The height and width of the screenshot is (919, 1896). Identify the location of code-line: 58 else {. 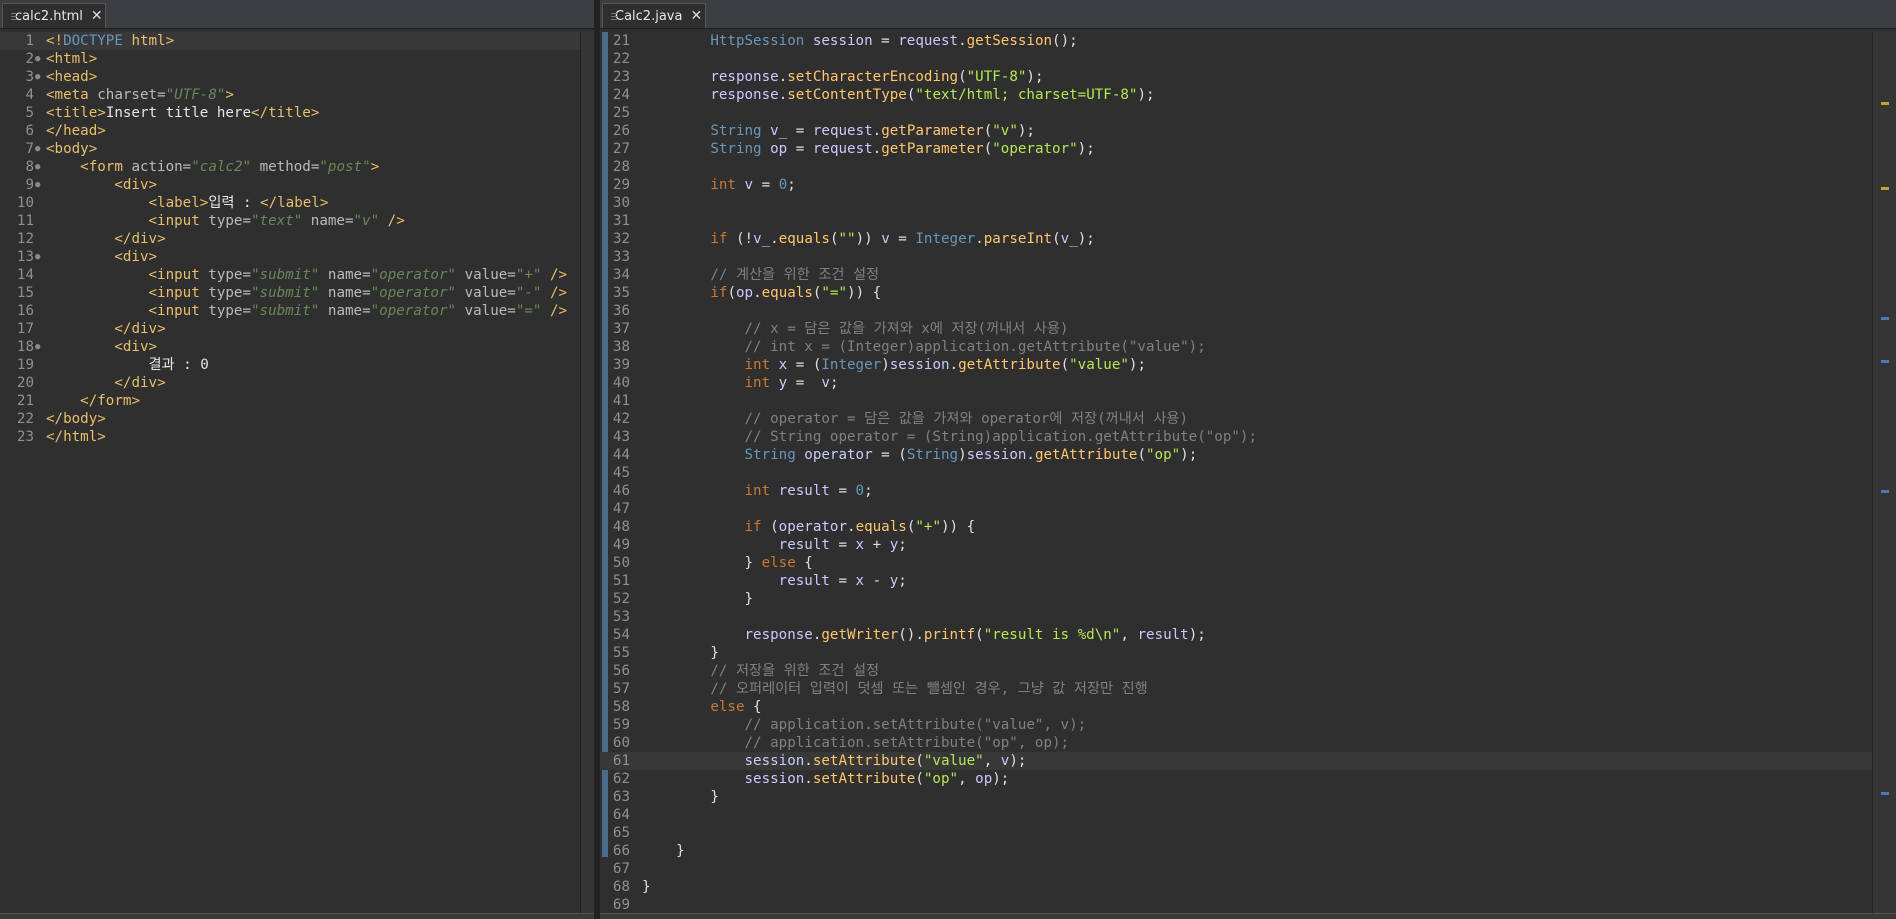
(1248, 707).